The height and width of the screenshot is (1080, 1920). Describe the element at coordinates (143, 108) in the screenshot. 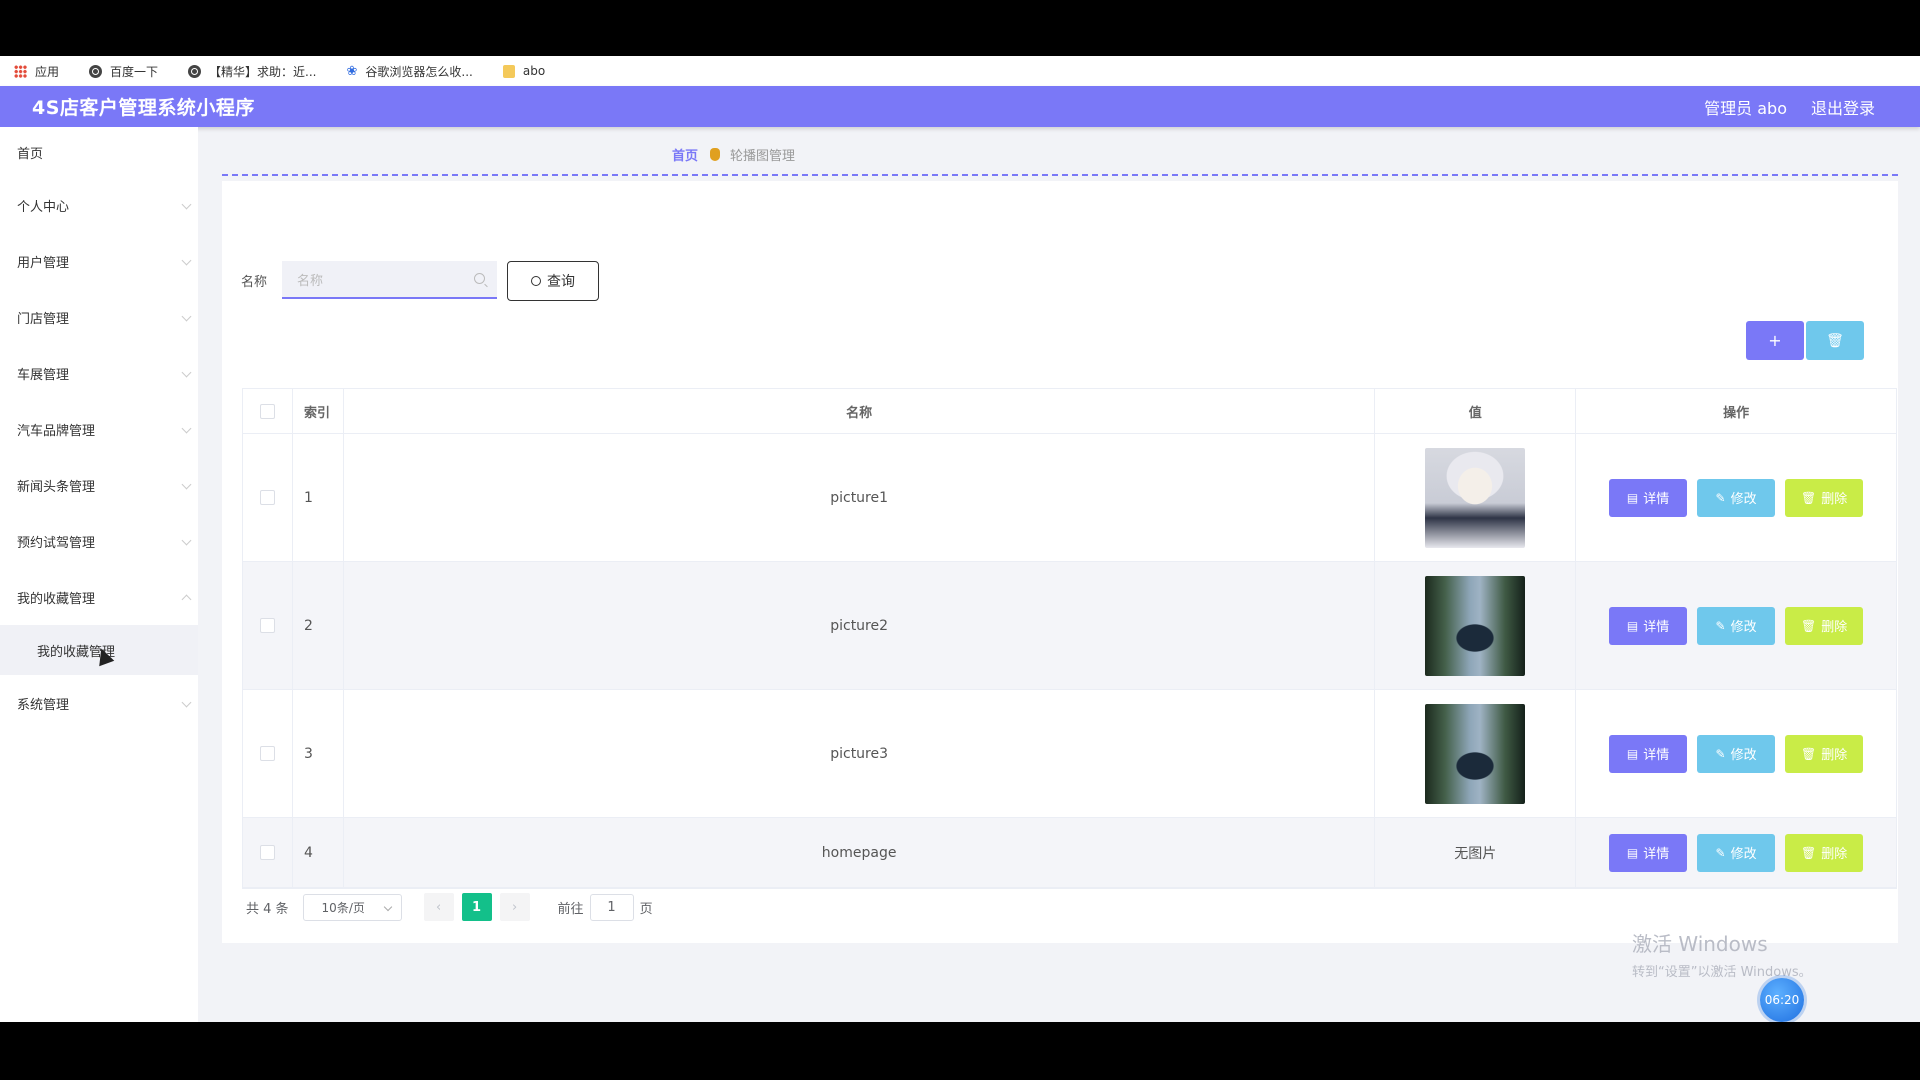

I see `app-title: 4S店客户管理系统小程序` at that location.